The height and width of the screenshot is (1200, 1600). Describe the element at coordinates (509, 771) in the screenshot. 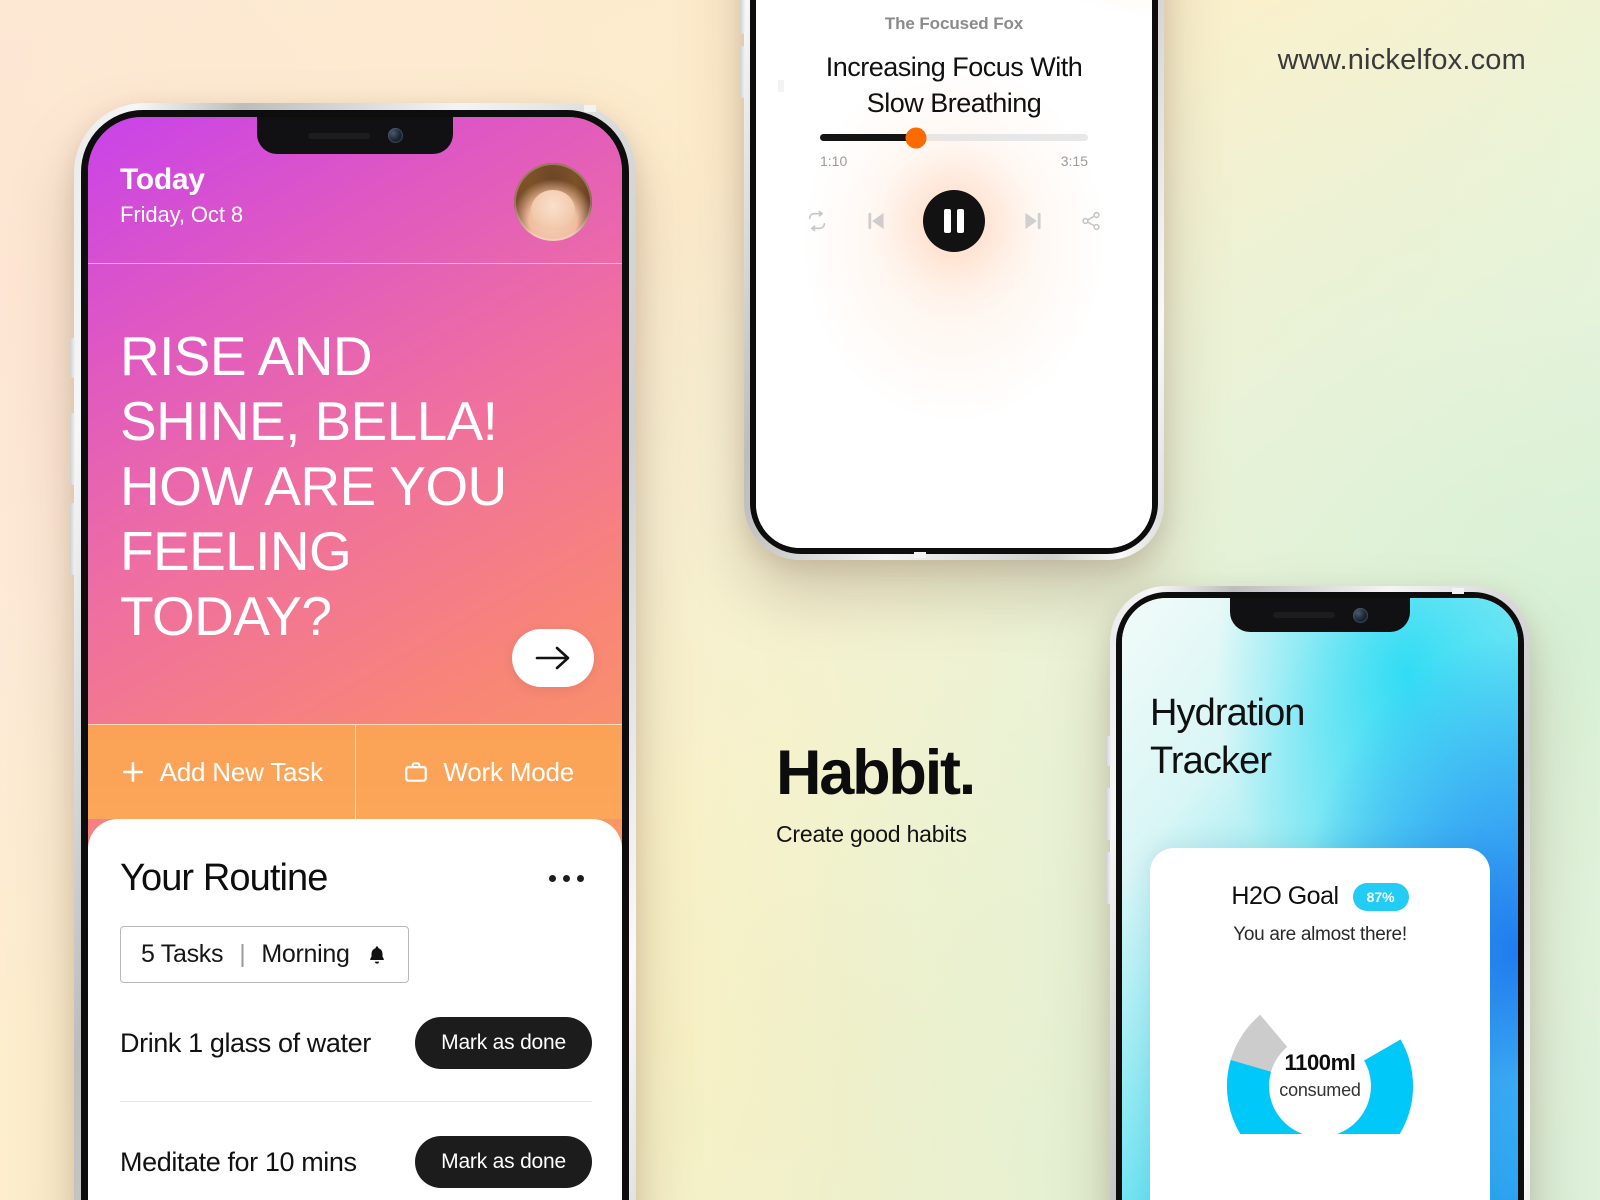

I see `work-mode-label: Work Mode` at that location.